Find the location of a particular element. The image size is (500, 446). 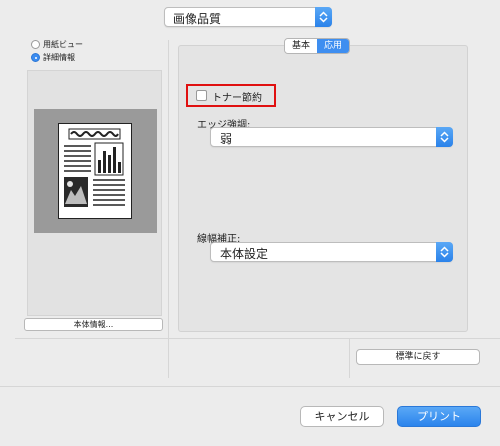

panel-select: 画像品質 is located at coordinates (248, 17).